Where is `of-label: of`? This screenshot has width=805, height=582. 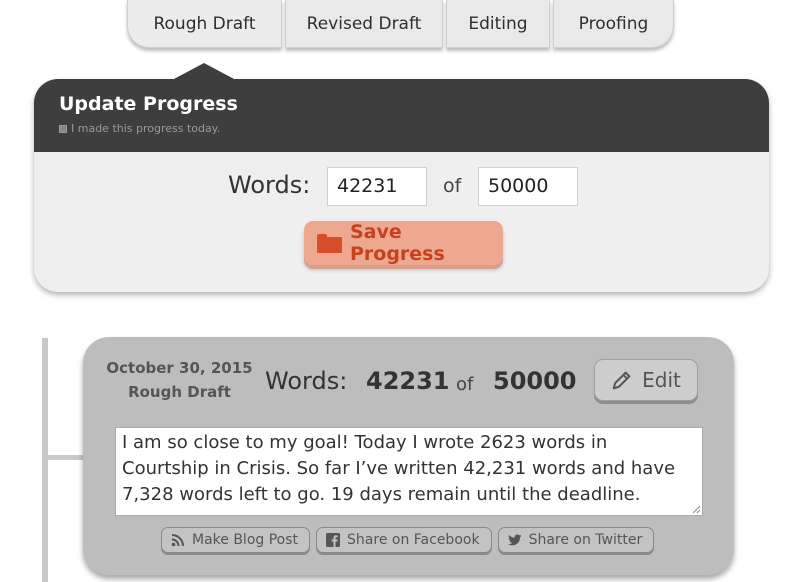
of-label: of is located at coordinates (452, 186).